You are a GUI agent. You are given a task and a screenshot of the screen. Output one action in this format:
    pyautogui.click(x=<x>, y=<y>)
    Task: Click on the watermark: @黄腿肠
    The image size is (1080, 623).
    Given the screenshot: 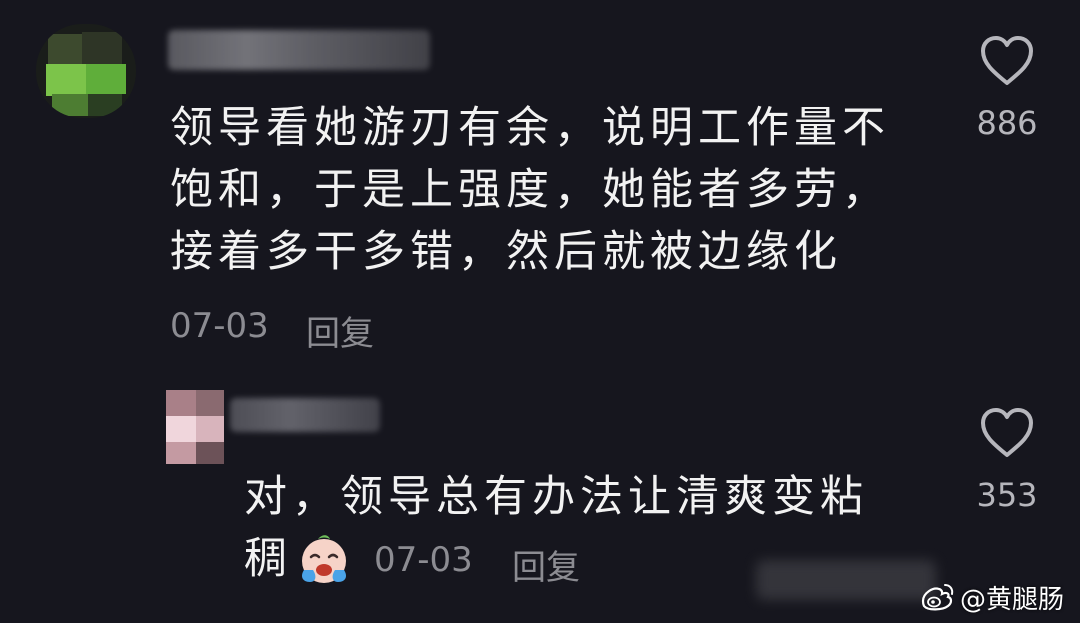 What is the action you would take?
    pyautogui.click(x=991, y=597)
    